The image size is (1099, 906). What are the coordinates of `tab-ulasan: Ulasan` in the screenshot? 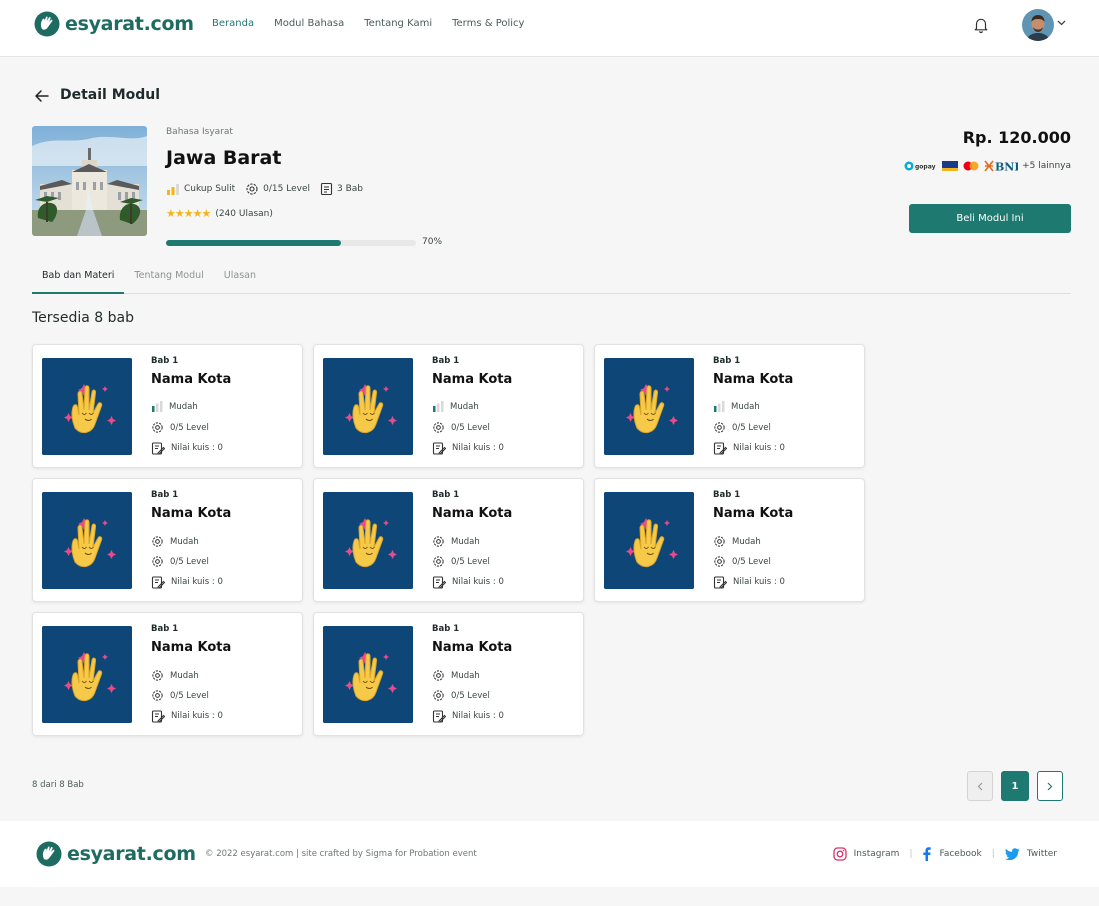 It's located at (240, 280).